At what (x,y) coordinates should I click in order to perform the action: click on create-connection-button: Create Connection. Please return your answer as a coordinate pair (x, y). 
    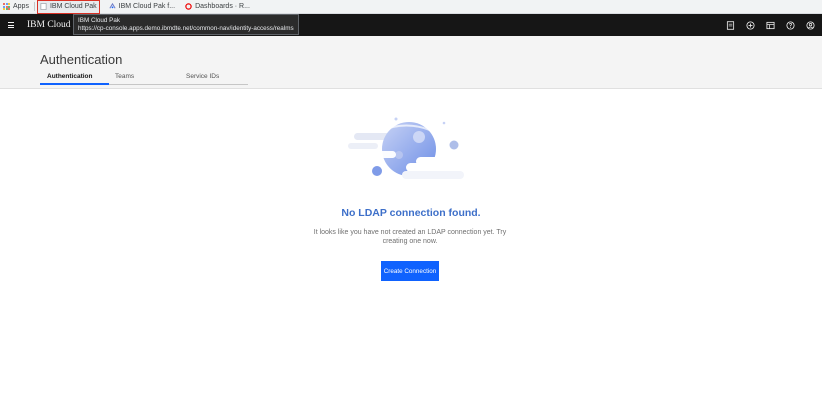
    Looking at the image, I should click on (410, 271).